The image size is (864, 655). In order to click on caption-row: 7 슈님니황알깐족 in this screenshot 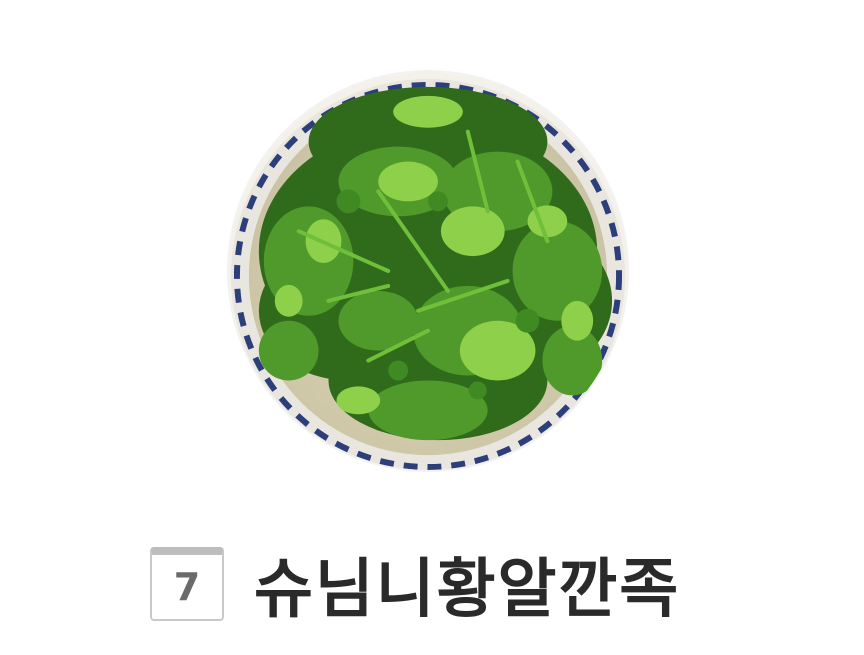, I will do `click(415, 585)`.